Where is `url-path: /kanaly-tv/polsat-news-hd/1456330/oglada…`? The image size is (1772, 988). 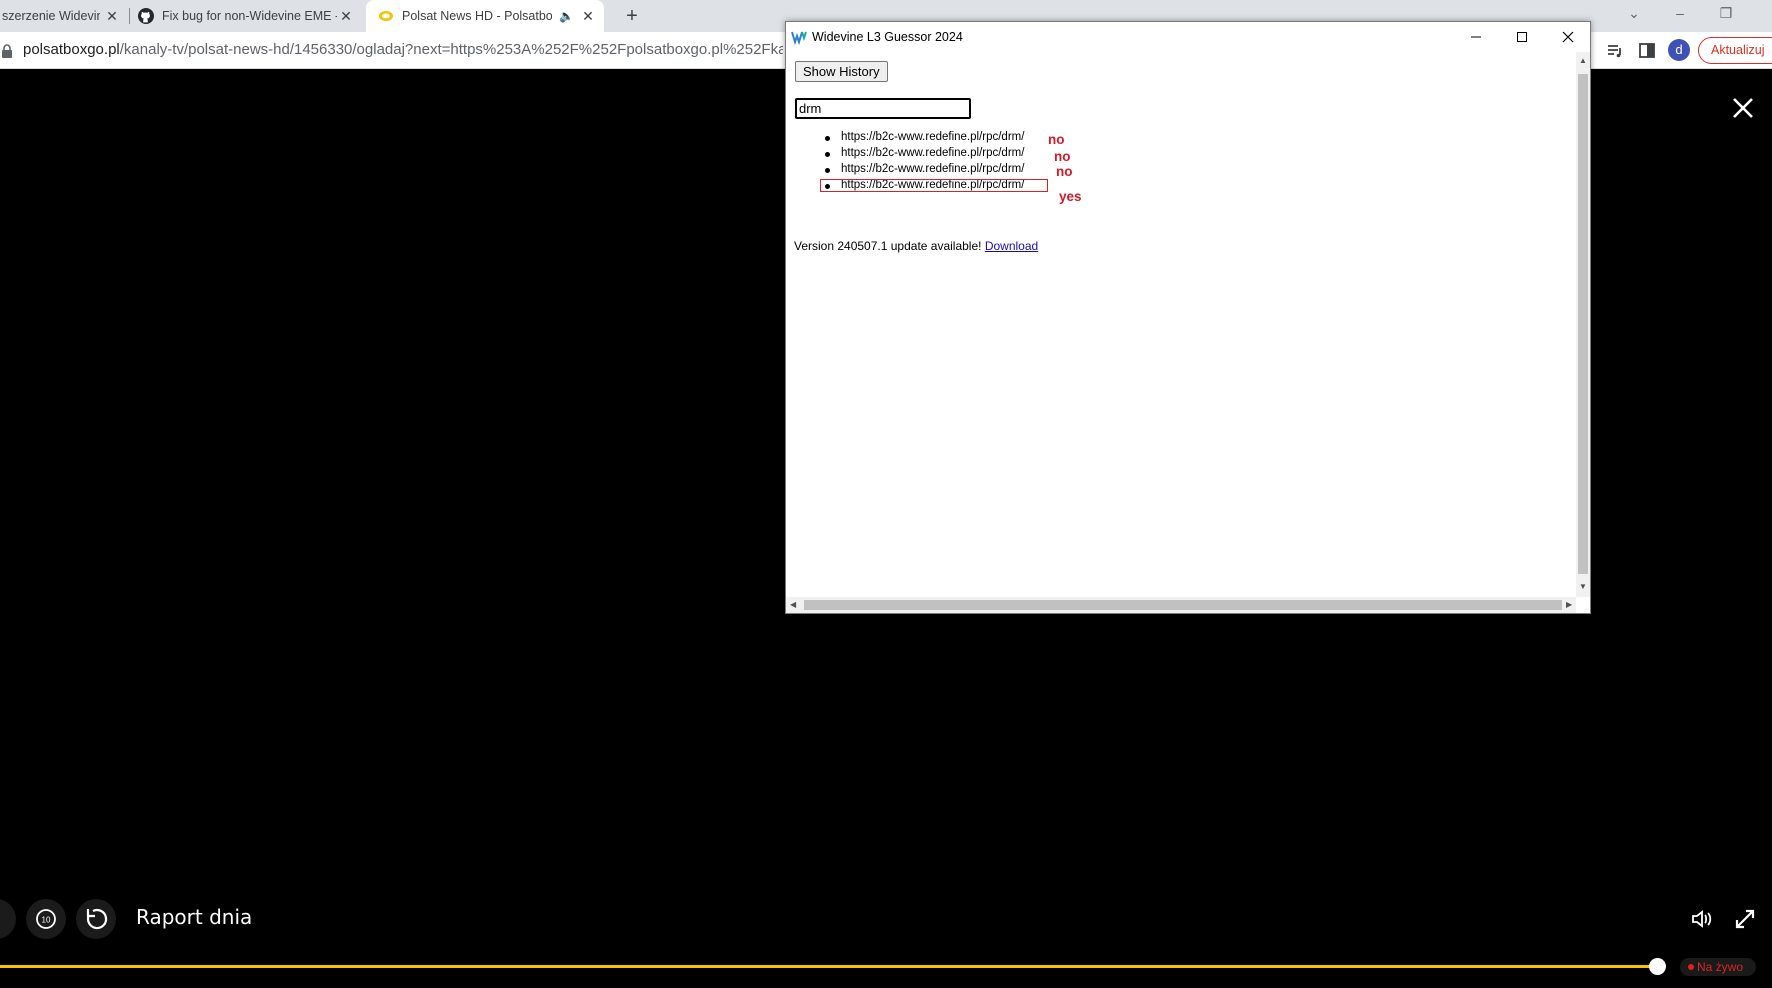
url-path: /kanaly-tv/polsat-news-hd/1456330/oglada… is located at coordinates (451, 49).